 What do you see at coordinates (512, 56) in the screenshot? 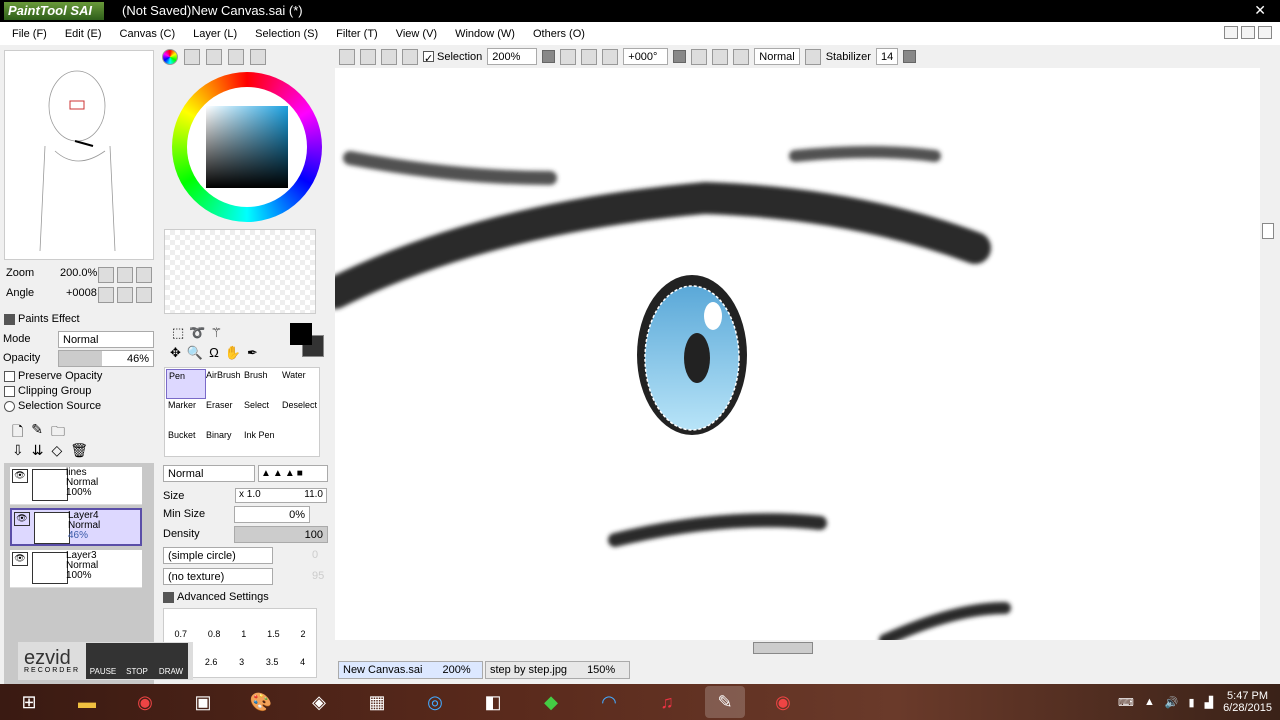
I see `zoom-field: 200%` at bounding box center [512, 56].